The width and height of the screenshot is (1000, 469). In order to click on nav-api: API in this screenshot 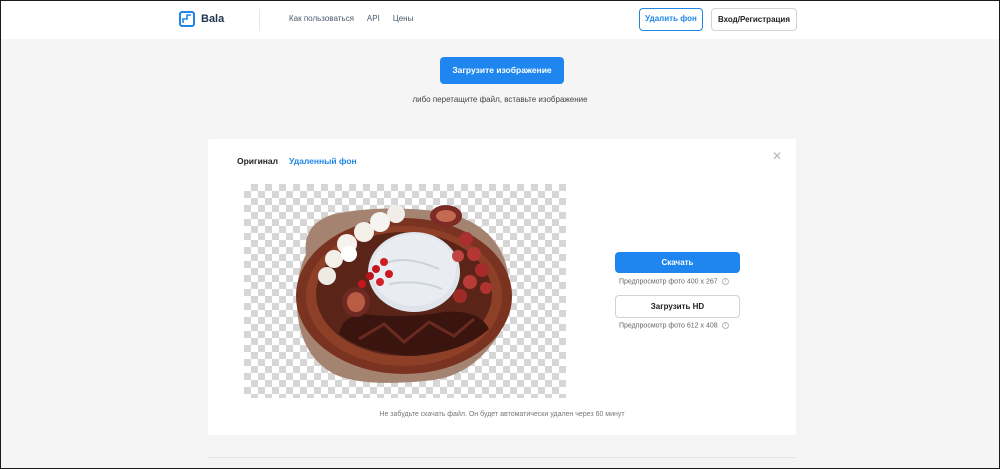, I will do `click(373, 18)`.